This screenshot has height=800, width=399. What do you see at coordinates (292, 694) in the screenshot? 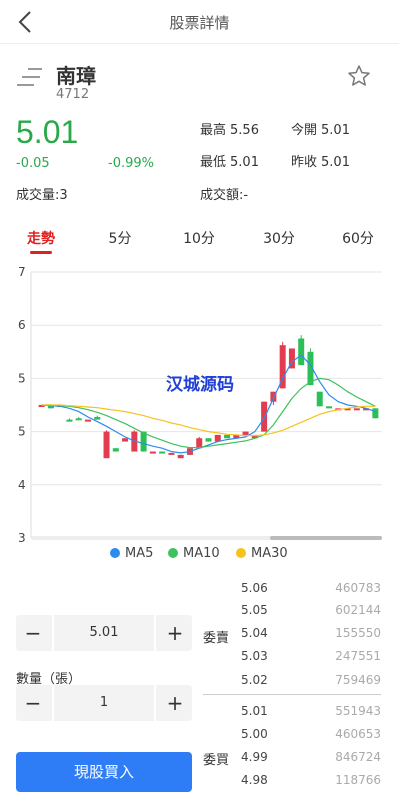
I see `orderbook-divider` at bounding box center [292, 694].